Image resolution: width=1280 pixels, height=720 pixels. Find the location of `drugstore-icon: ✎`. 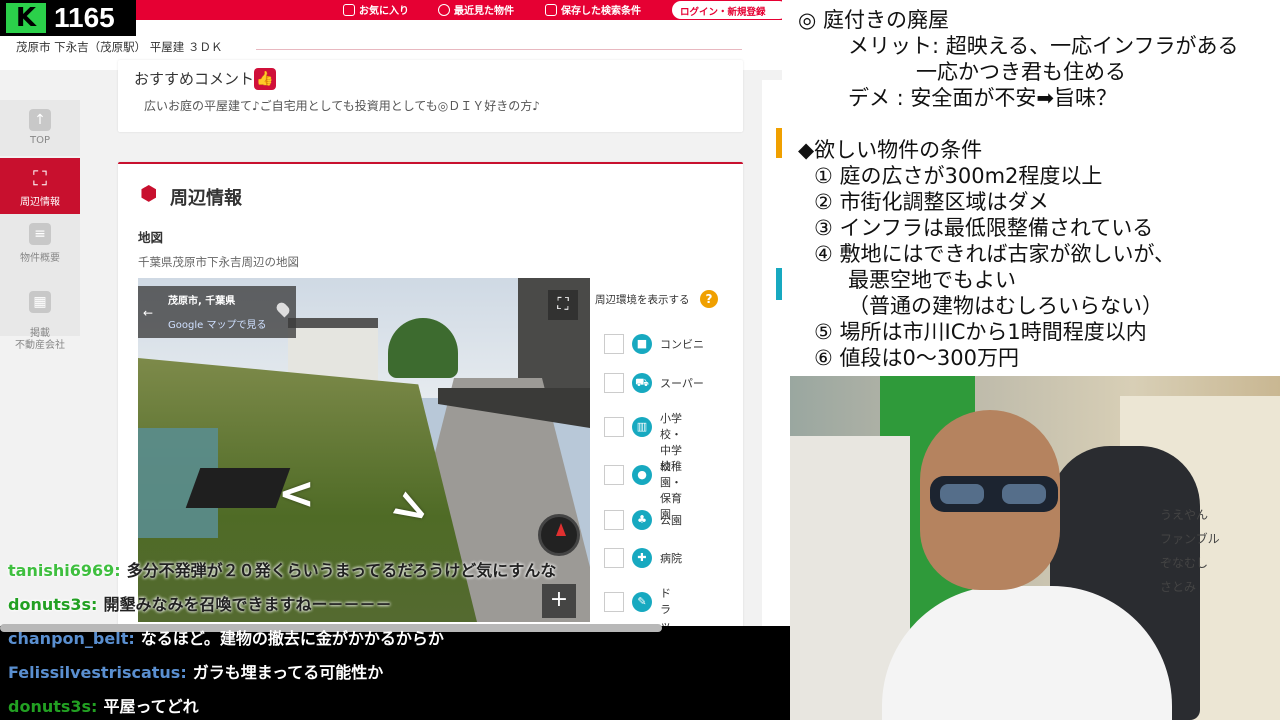

drugstore-icon: ✎ is located at coordinates (642, 602).